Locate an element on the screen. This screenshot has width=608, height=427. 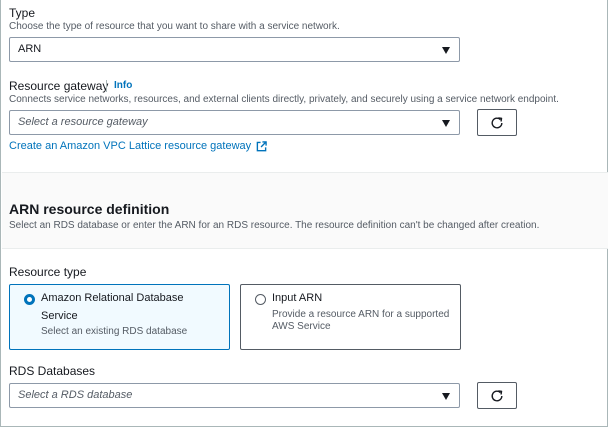
rds-database-refresh-button is located at coordinates (497, 395).